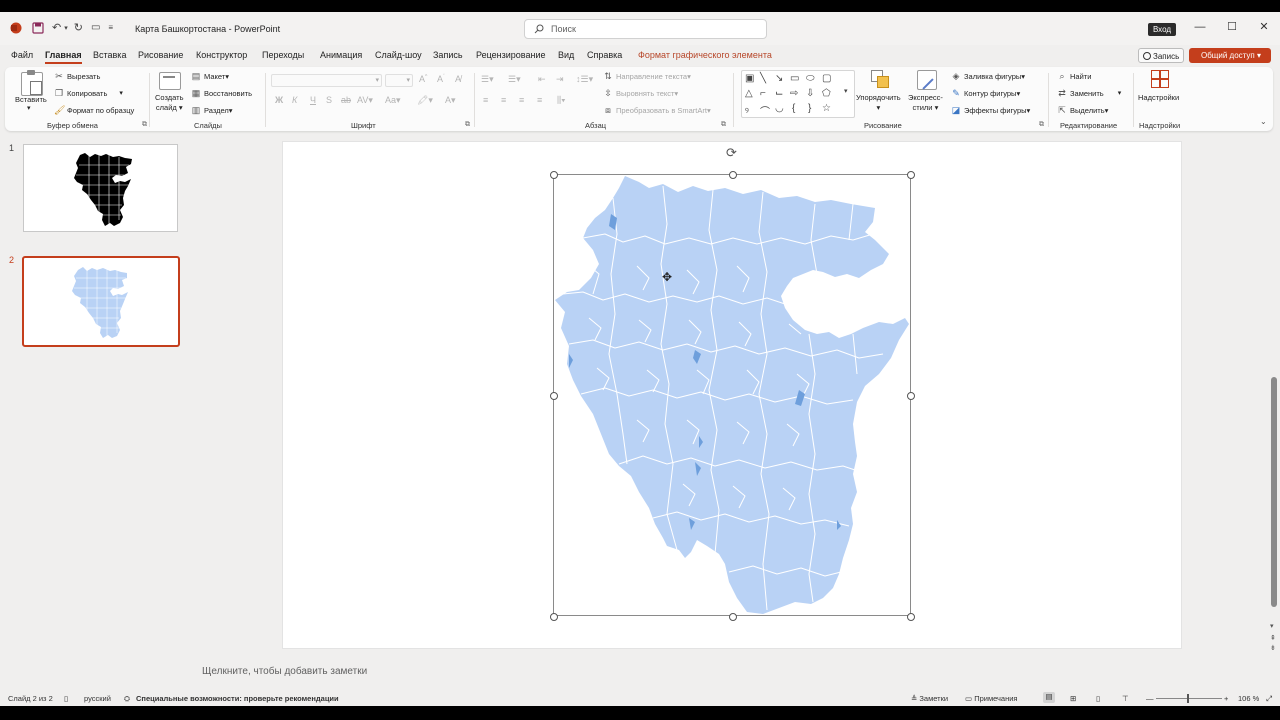 The height and width of the screenshot is (720, 1280). Describe the element at coordinates (554, 175) in the screenshot. I see `resize-handle-top-left` at that location.